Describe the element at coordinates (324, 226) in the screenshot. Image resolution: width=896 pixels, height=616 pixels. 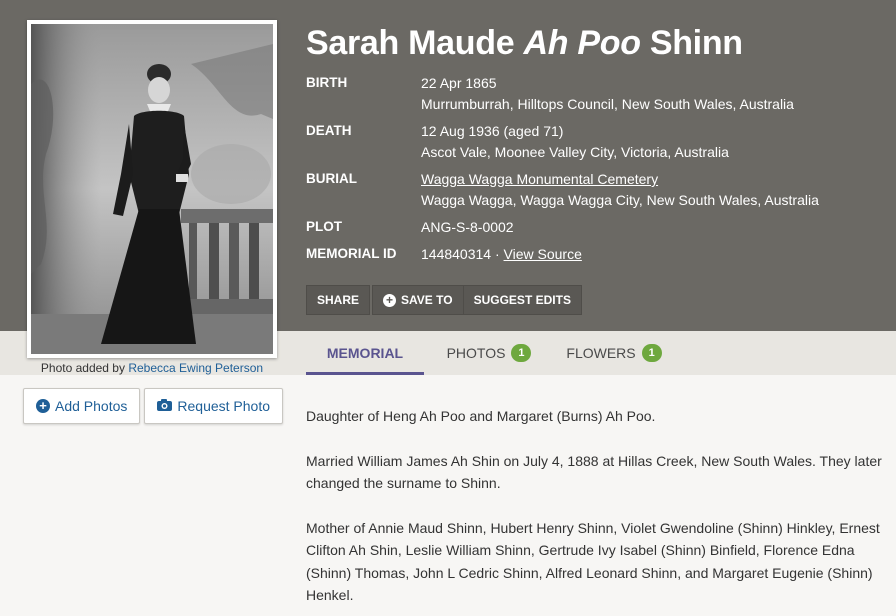
I see `fact-label: PLOT` at that location.